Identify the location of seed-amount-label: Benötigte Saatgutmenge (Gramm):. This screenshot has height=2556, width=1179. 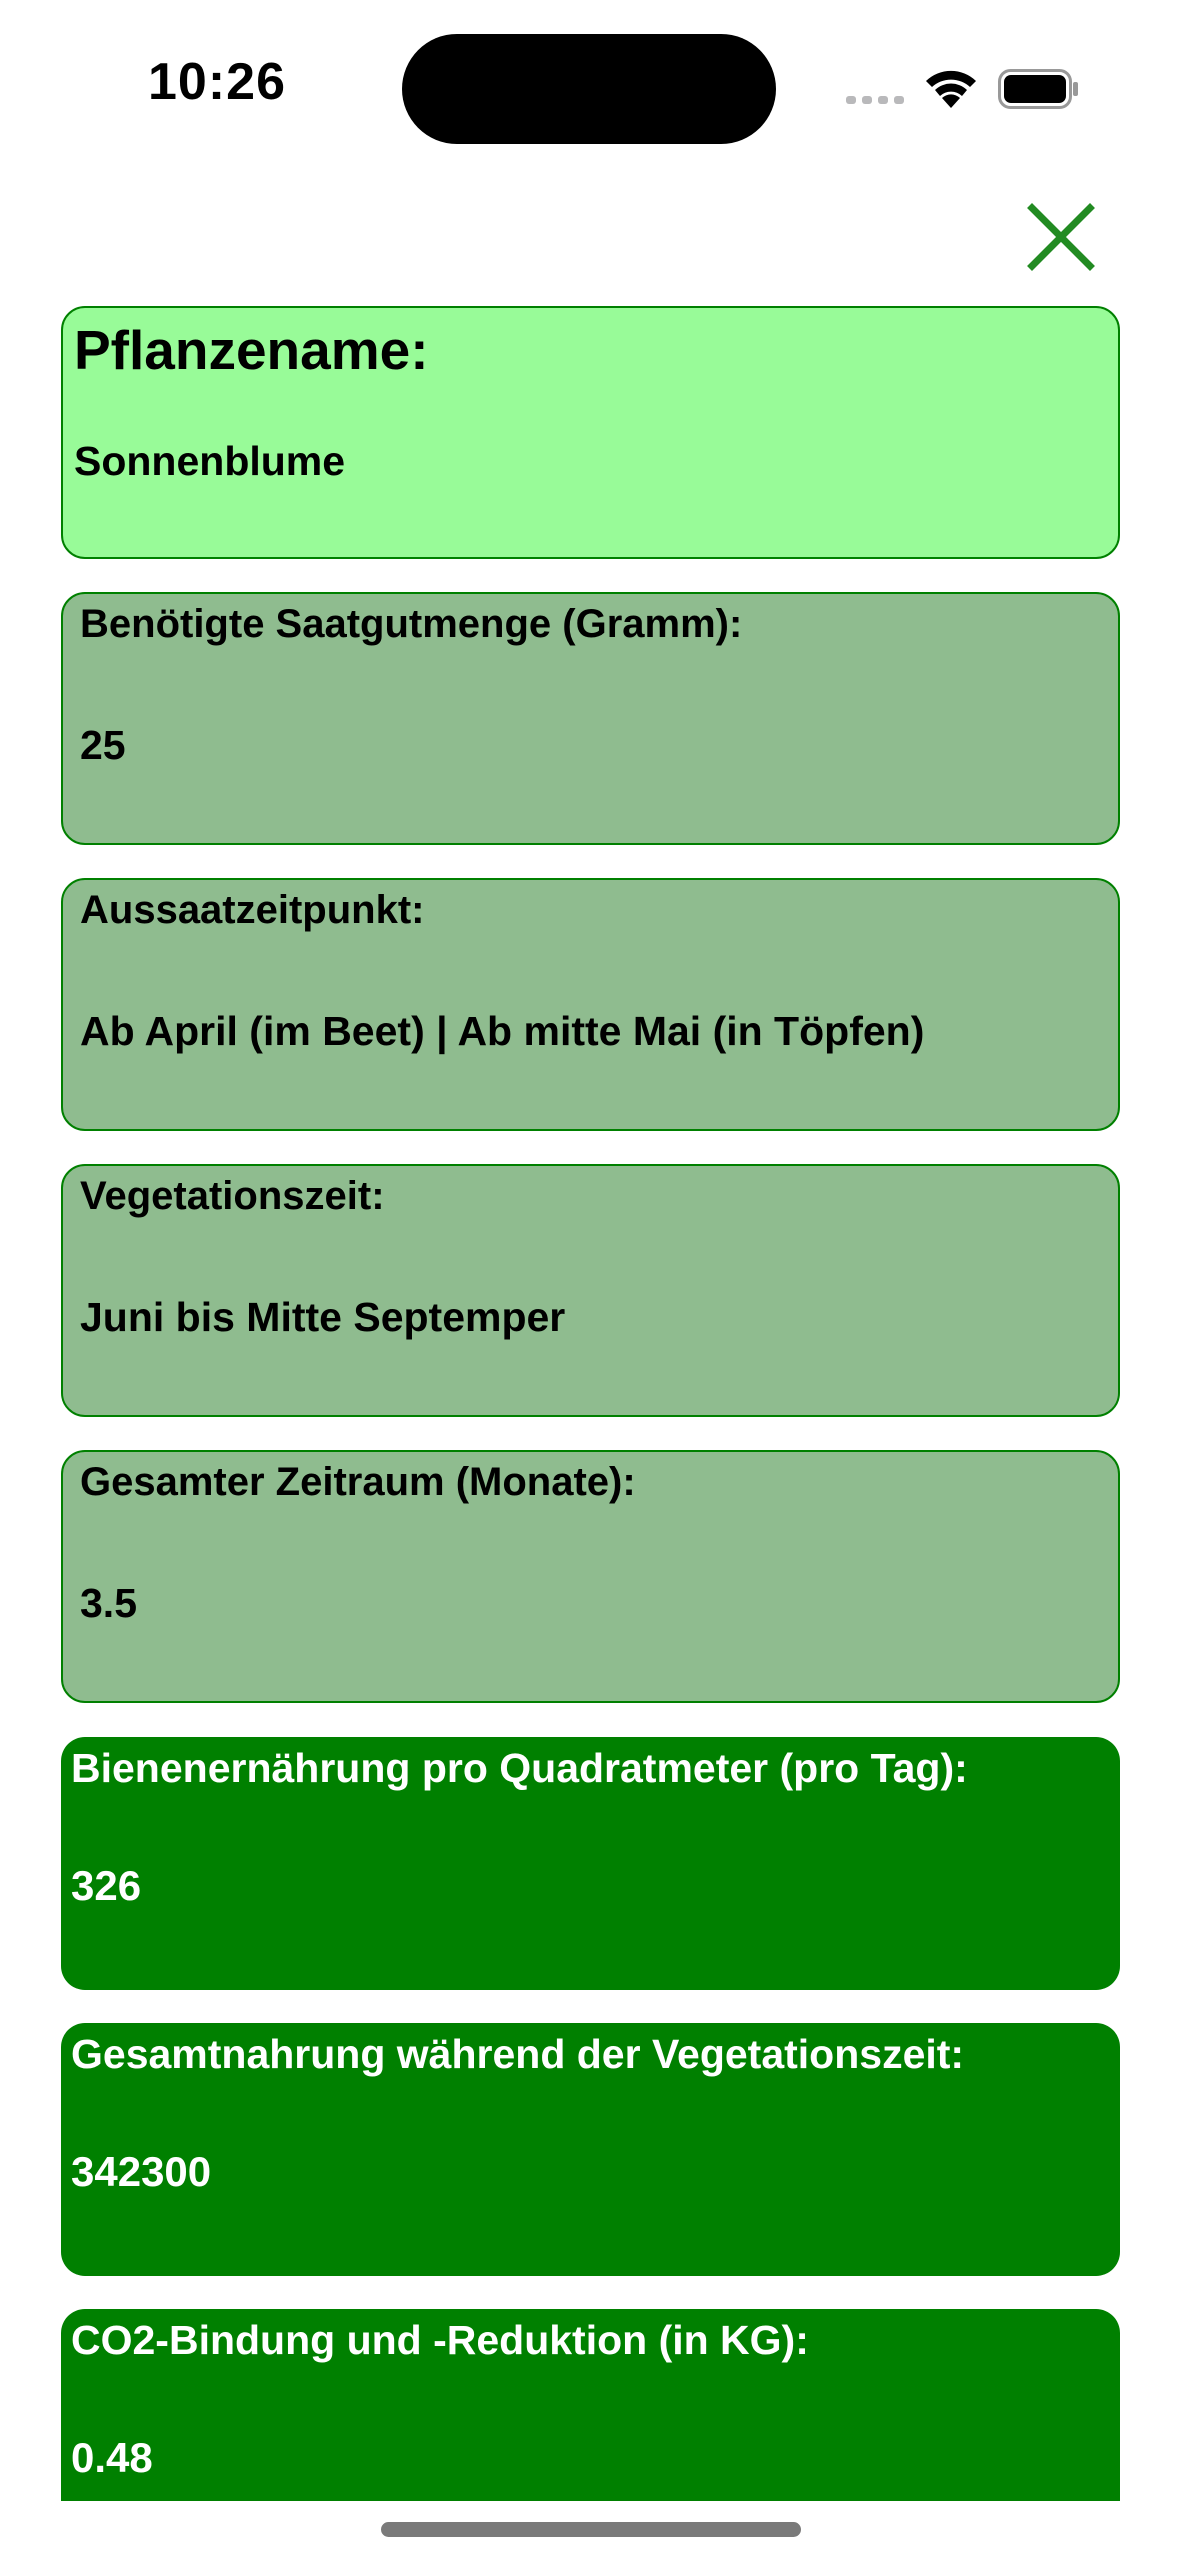
(411, 624).